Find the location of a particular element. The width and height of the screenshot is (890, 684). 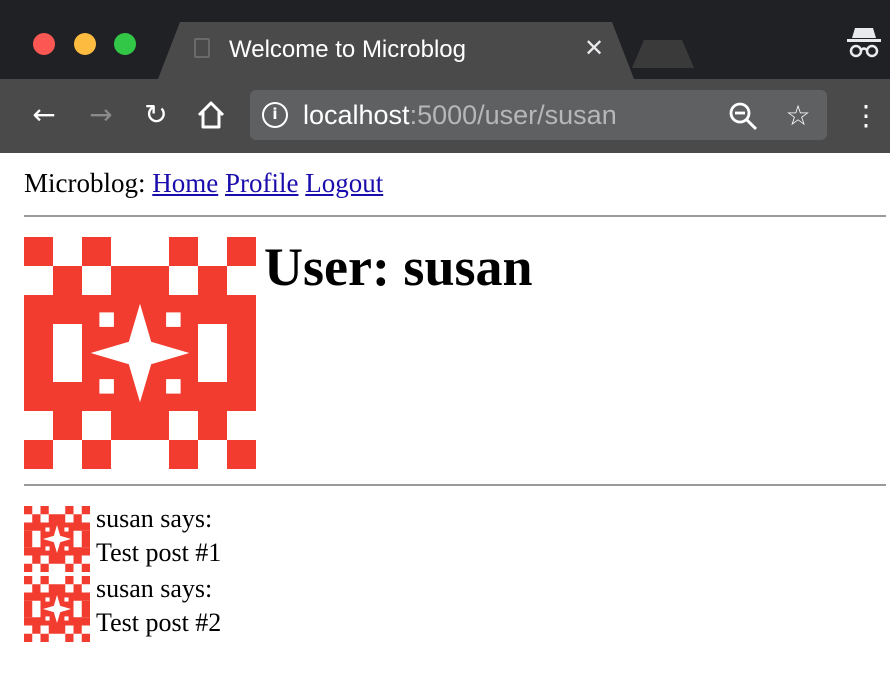

post-body: Test post #2 is located at coordinates (159, 622).